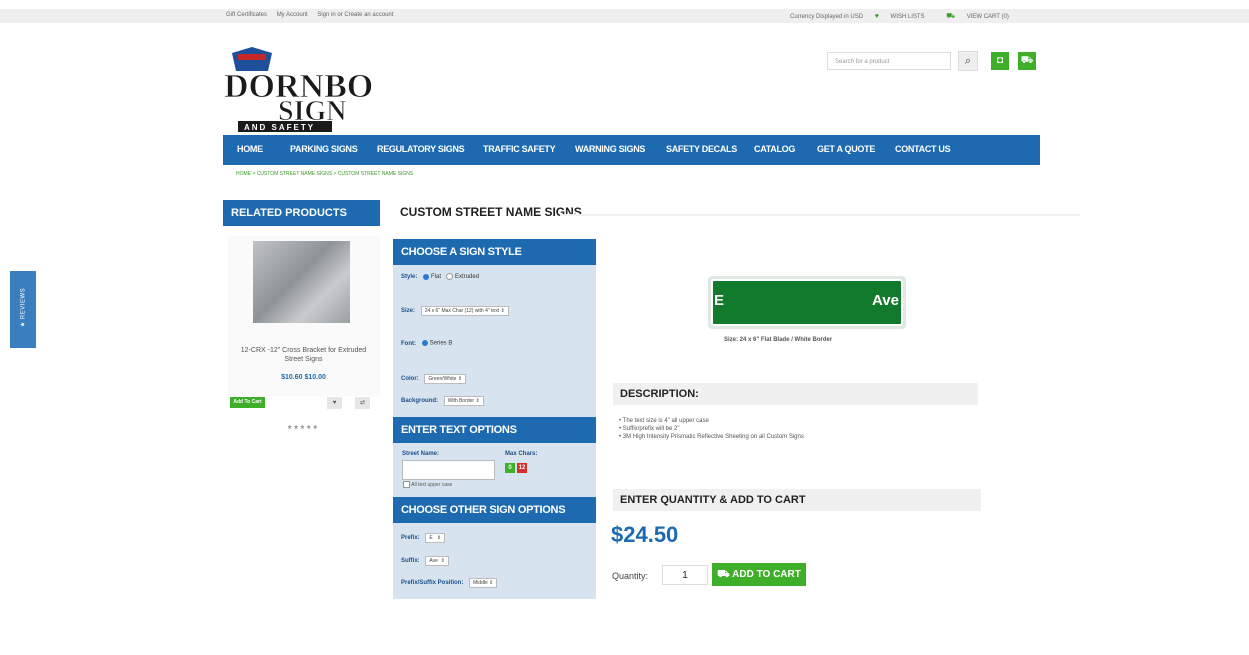 Image resolution: width=1249 pixels, height=655 pixels. I want to click on nav-safety-decals: SAFETY DECALS, so click(701, 149).